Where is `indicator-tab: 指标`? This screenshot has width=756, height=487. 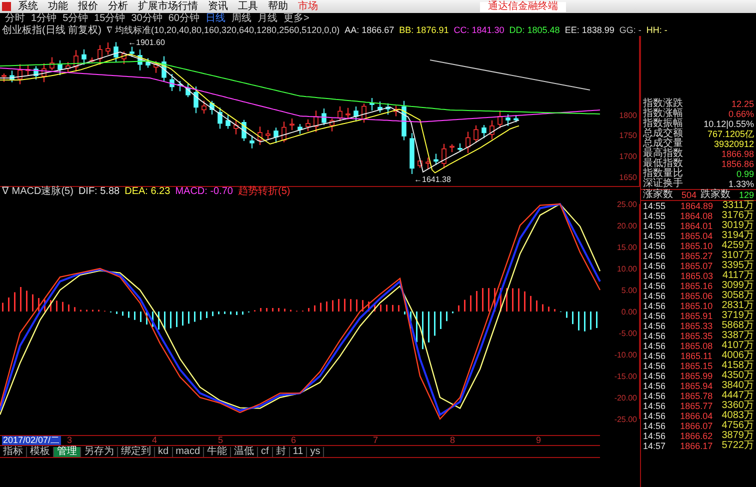
indicator-tab: 指标 is located at coordinates (13, 451).